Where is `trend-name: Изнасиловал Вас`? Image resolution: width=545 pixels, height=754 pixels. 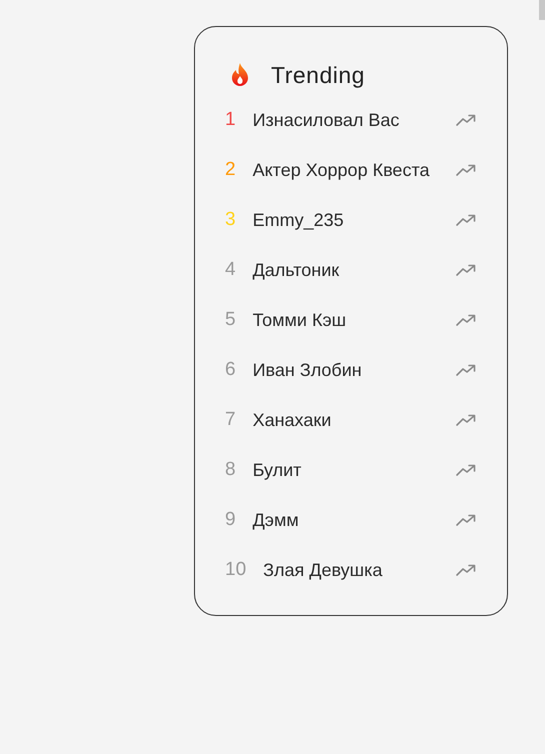
trend-name: Изнасиловал Вас is located at coordinates (326, 120).